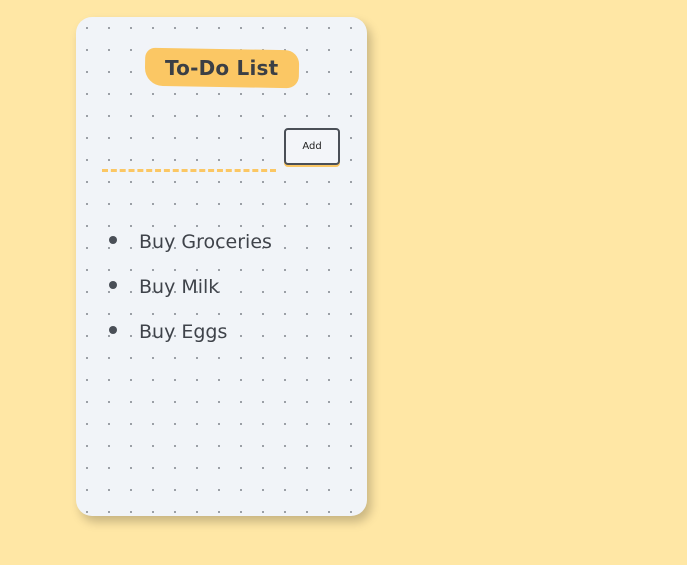  I want to click on app-title: To-Do List, so click(222, 68).